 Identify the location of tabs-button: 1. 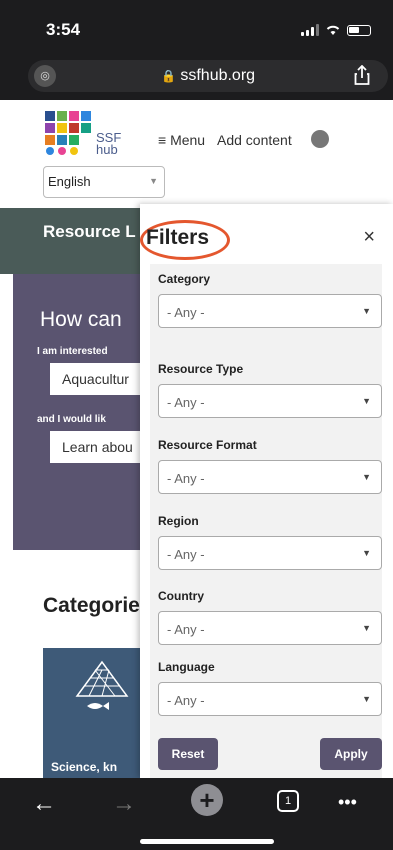
(288, 801).